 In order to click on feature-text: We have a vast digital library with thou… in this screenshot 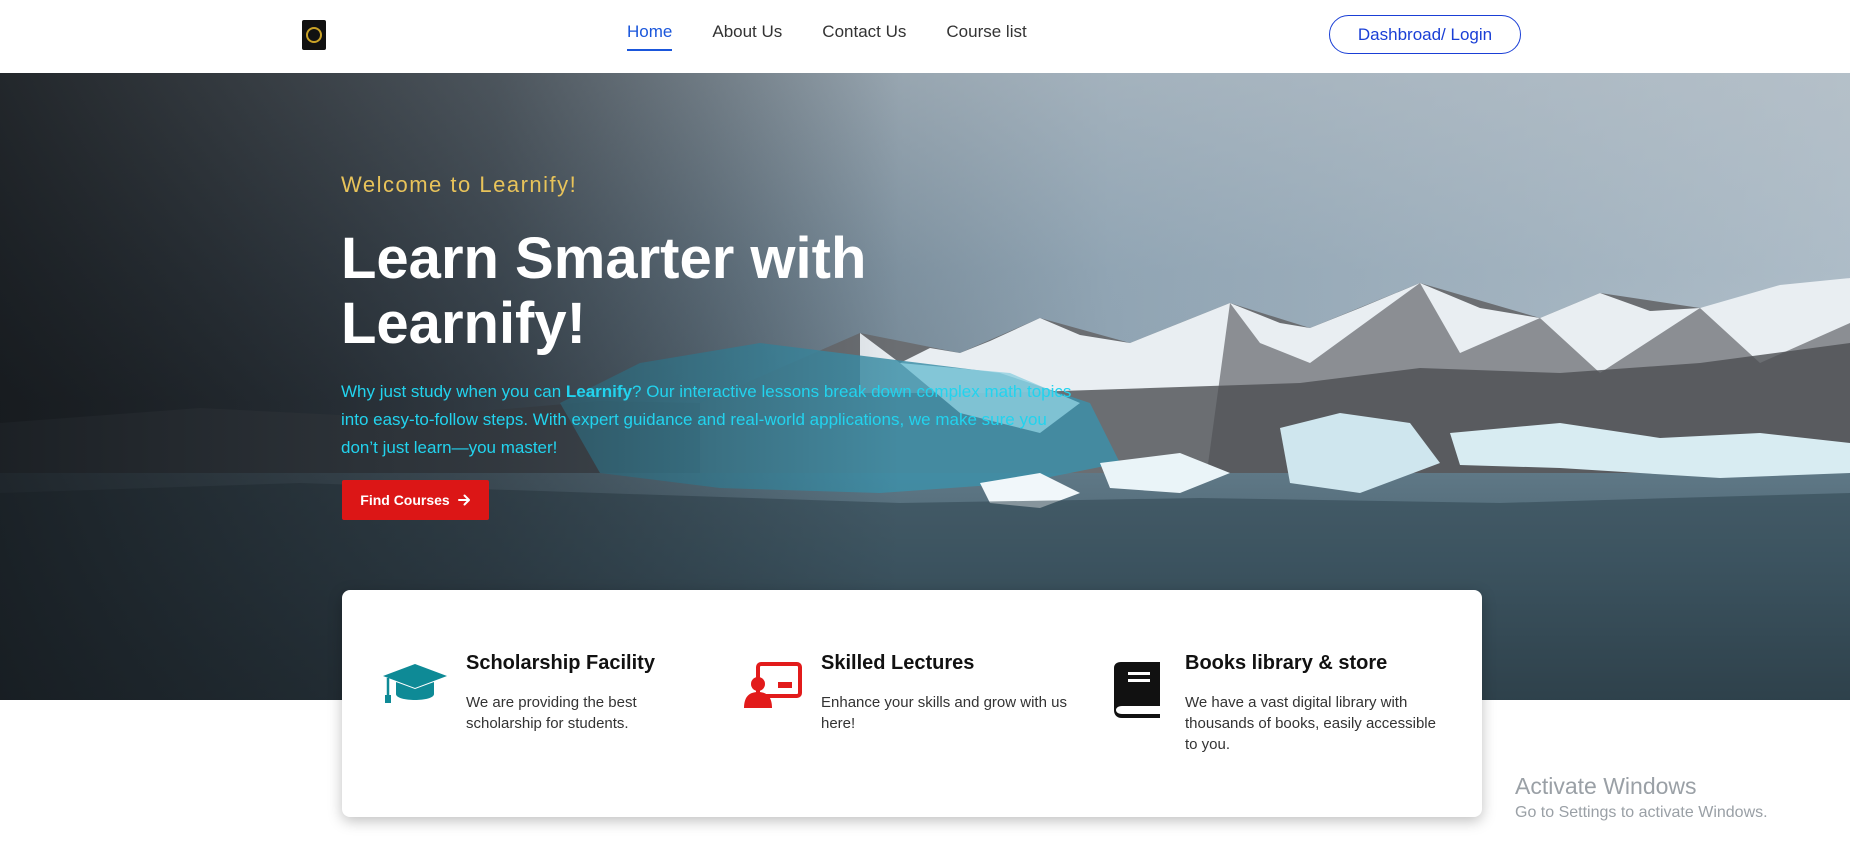, I will do `click(1310, 723)`.